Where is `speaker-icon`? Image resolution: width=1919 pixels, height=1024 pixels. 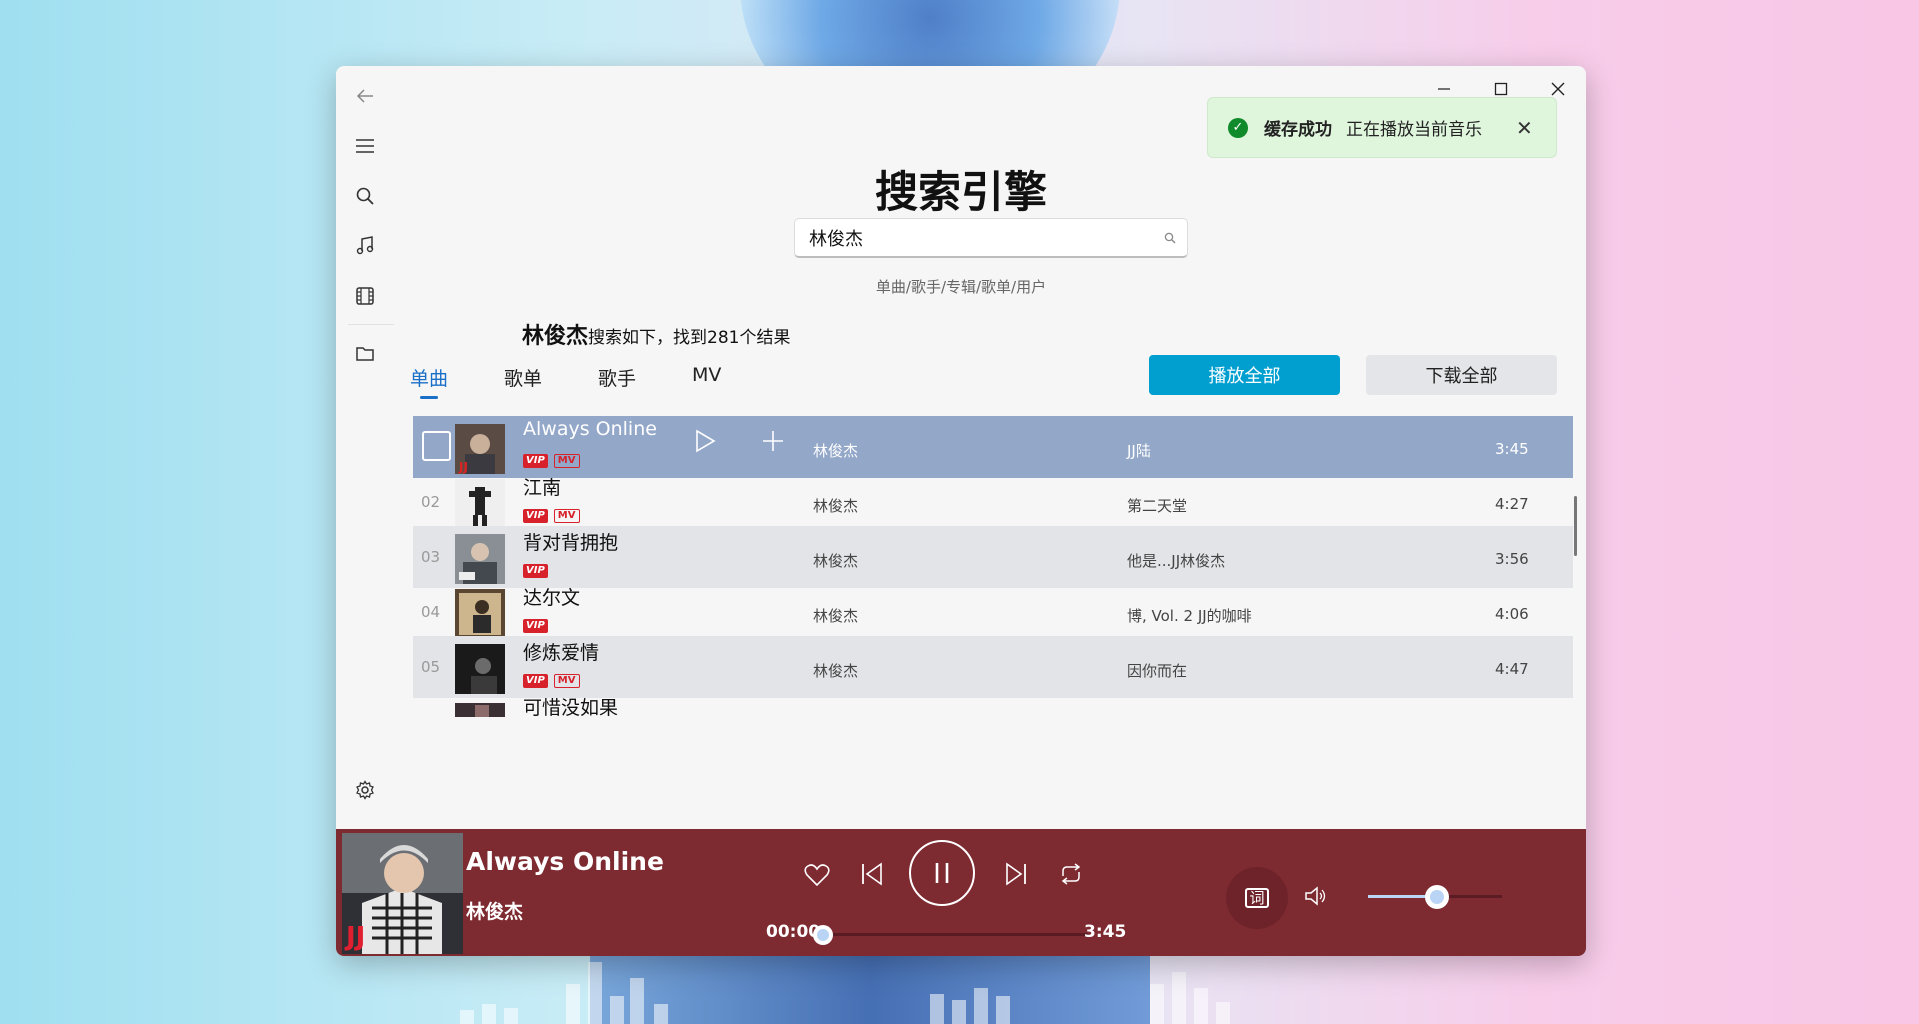
speaker-icon is located at coordinates (1315, 896).